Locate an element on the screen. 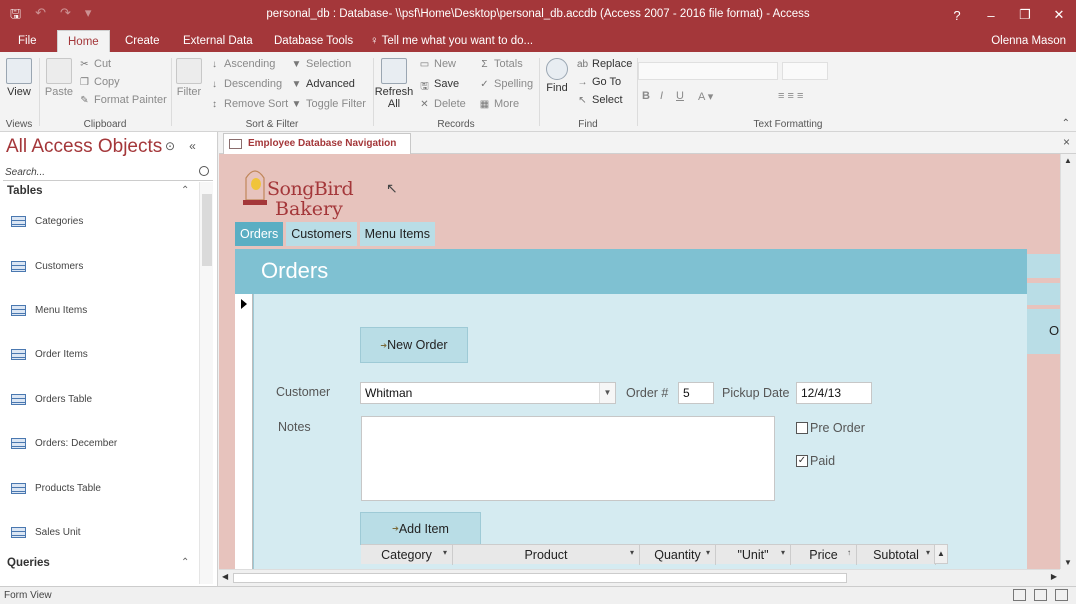  nav-collapse-icon: « is located at coordinates (192, 146).